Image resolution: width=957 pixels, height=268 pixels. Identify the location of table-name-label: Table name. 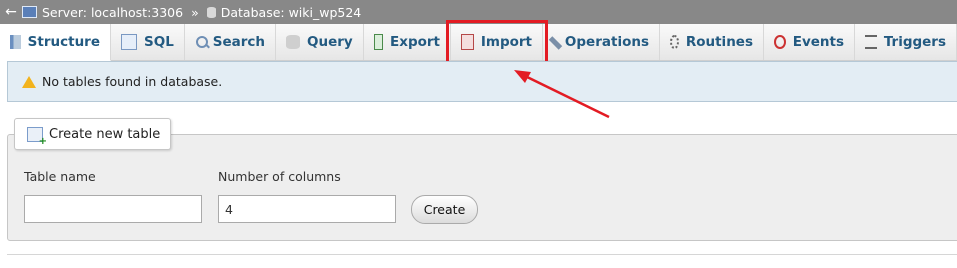
(60, 176).